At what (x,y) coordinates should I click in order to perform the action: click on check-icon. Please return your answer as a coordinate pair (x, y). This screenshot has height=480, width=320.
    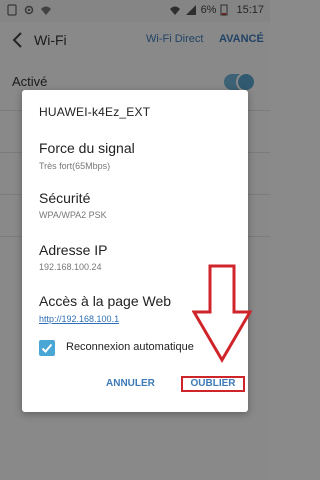
    Looking at the image, I should click on (47, 348).